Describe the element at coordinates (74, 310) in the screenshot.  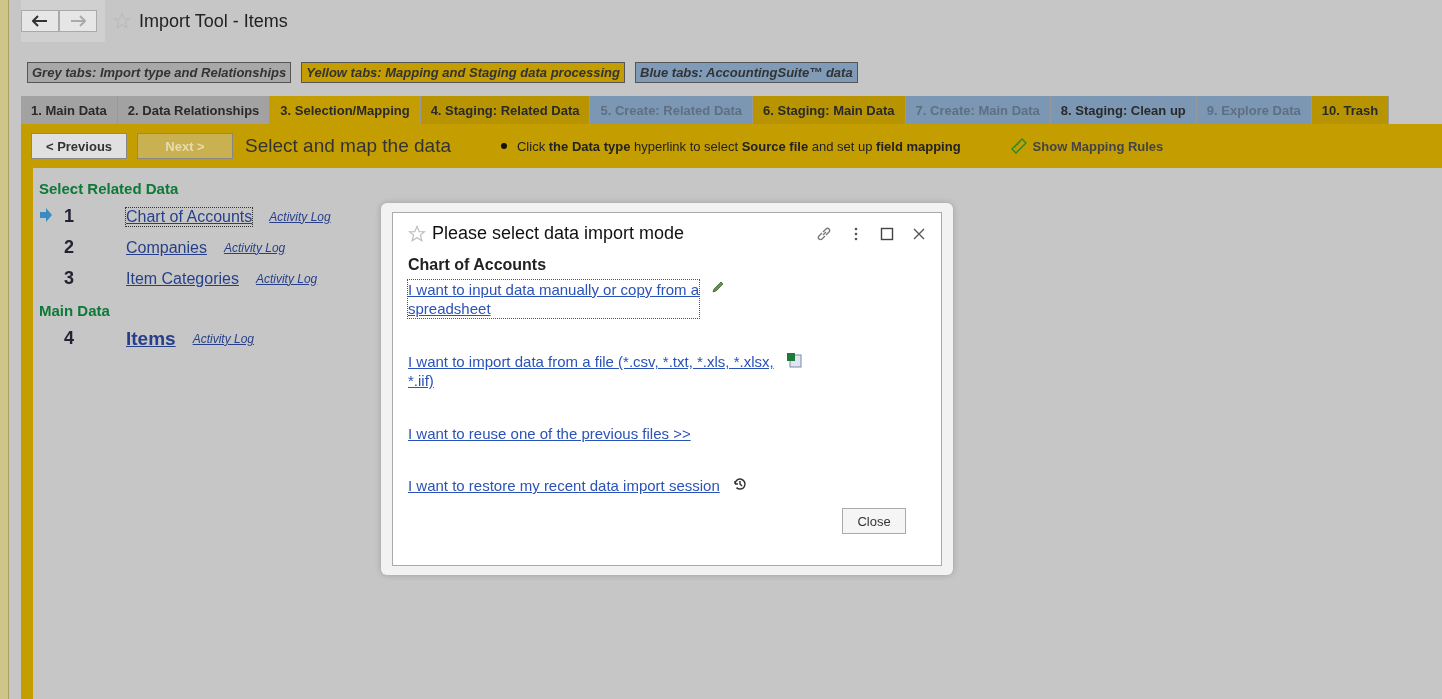
I see `section-title: Main Data` at that location.